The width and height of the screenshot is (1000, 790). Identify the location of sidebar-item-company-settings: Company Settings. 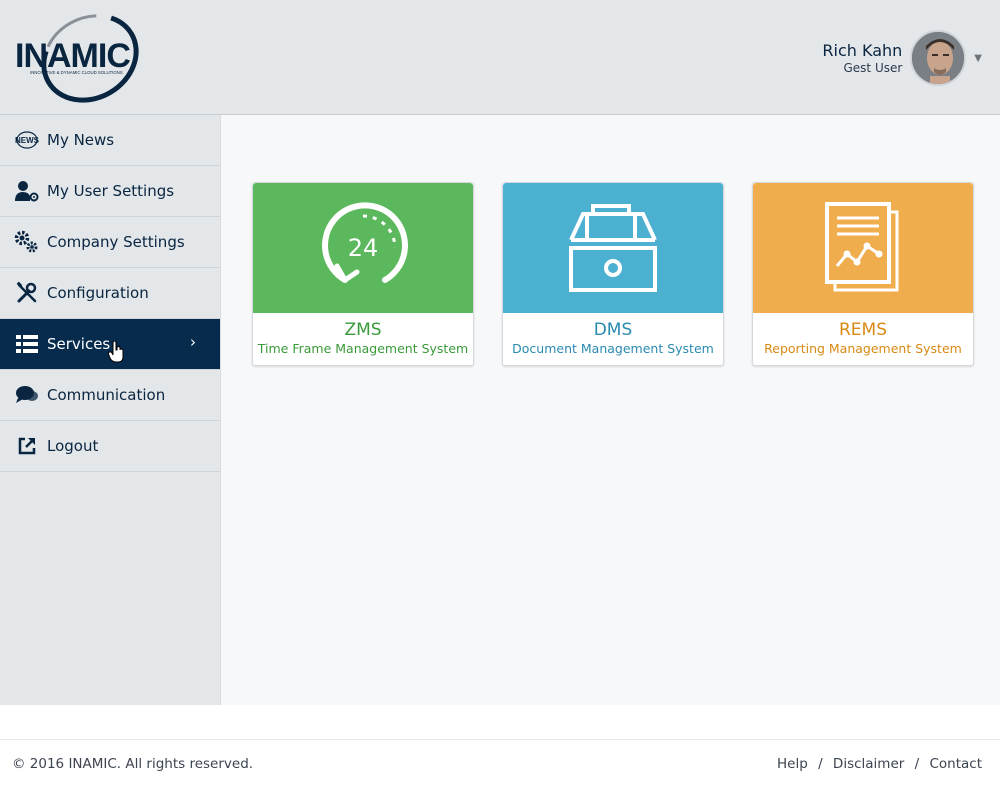
(110, 242).